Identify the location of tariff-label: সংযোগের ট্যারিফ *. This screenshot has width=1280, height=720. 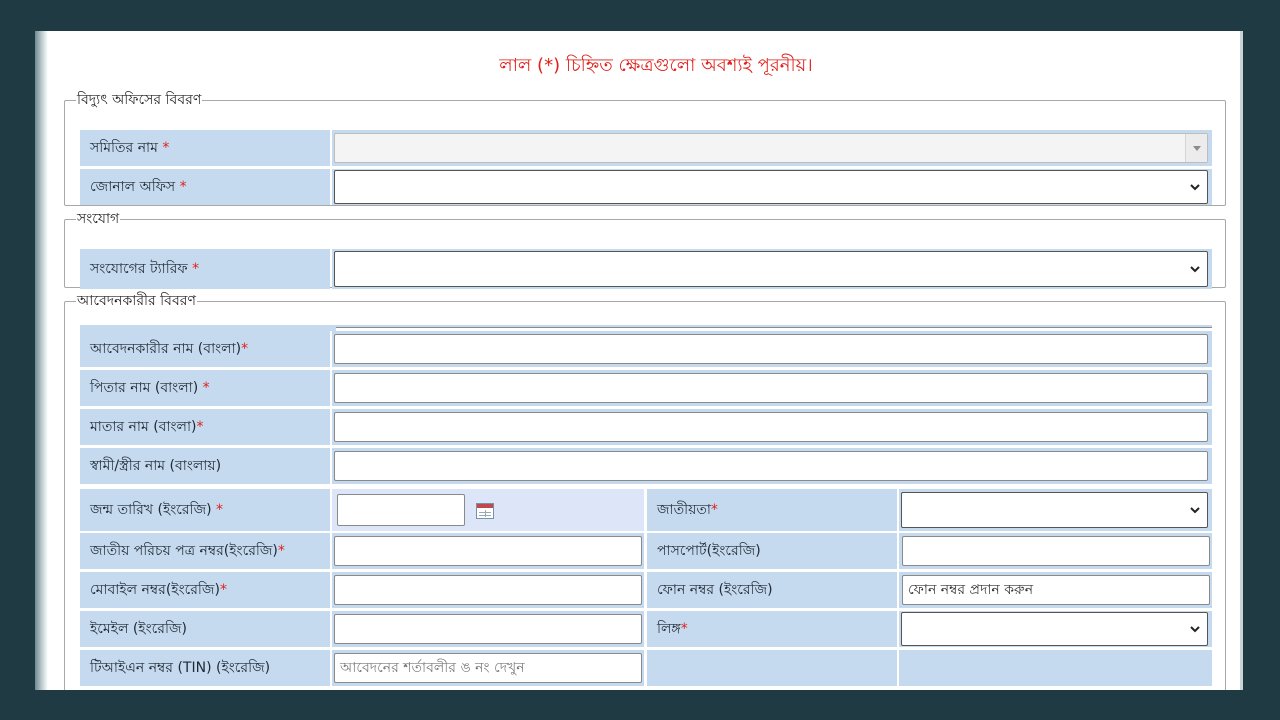
(205, 269).